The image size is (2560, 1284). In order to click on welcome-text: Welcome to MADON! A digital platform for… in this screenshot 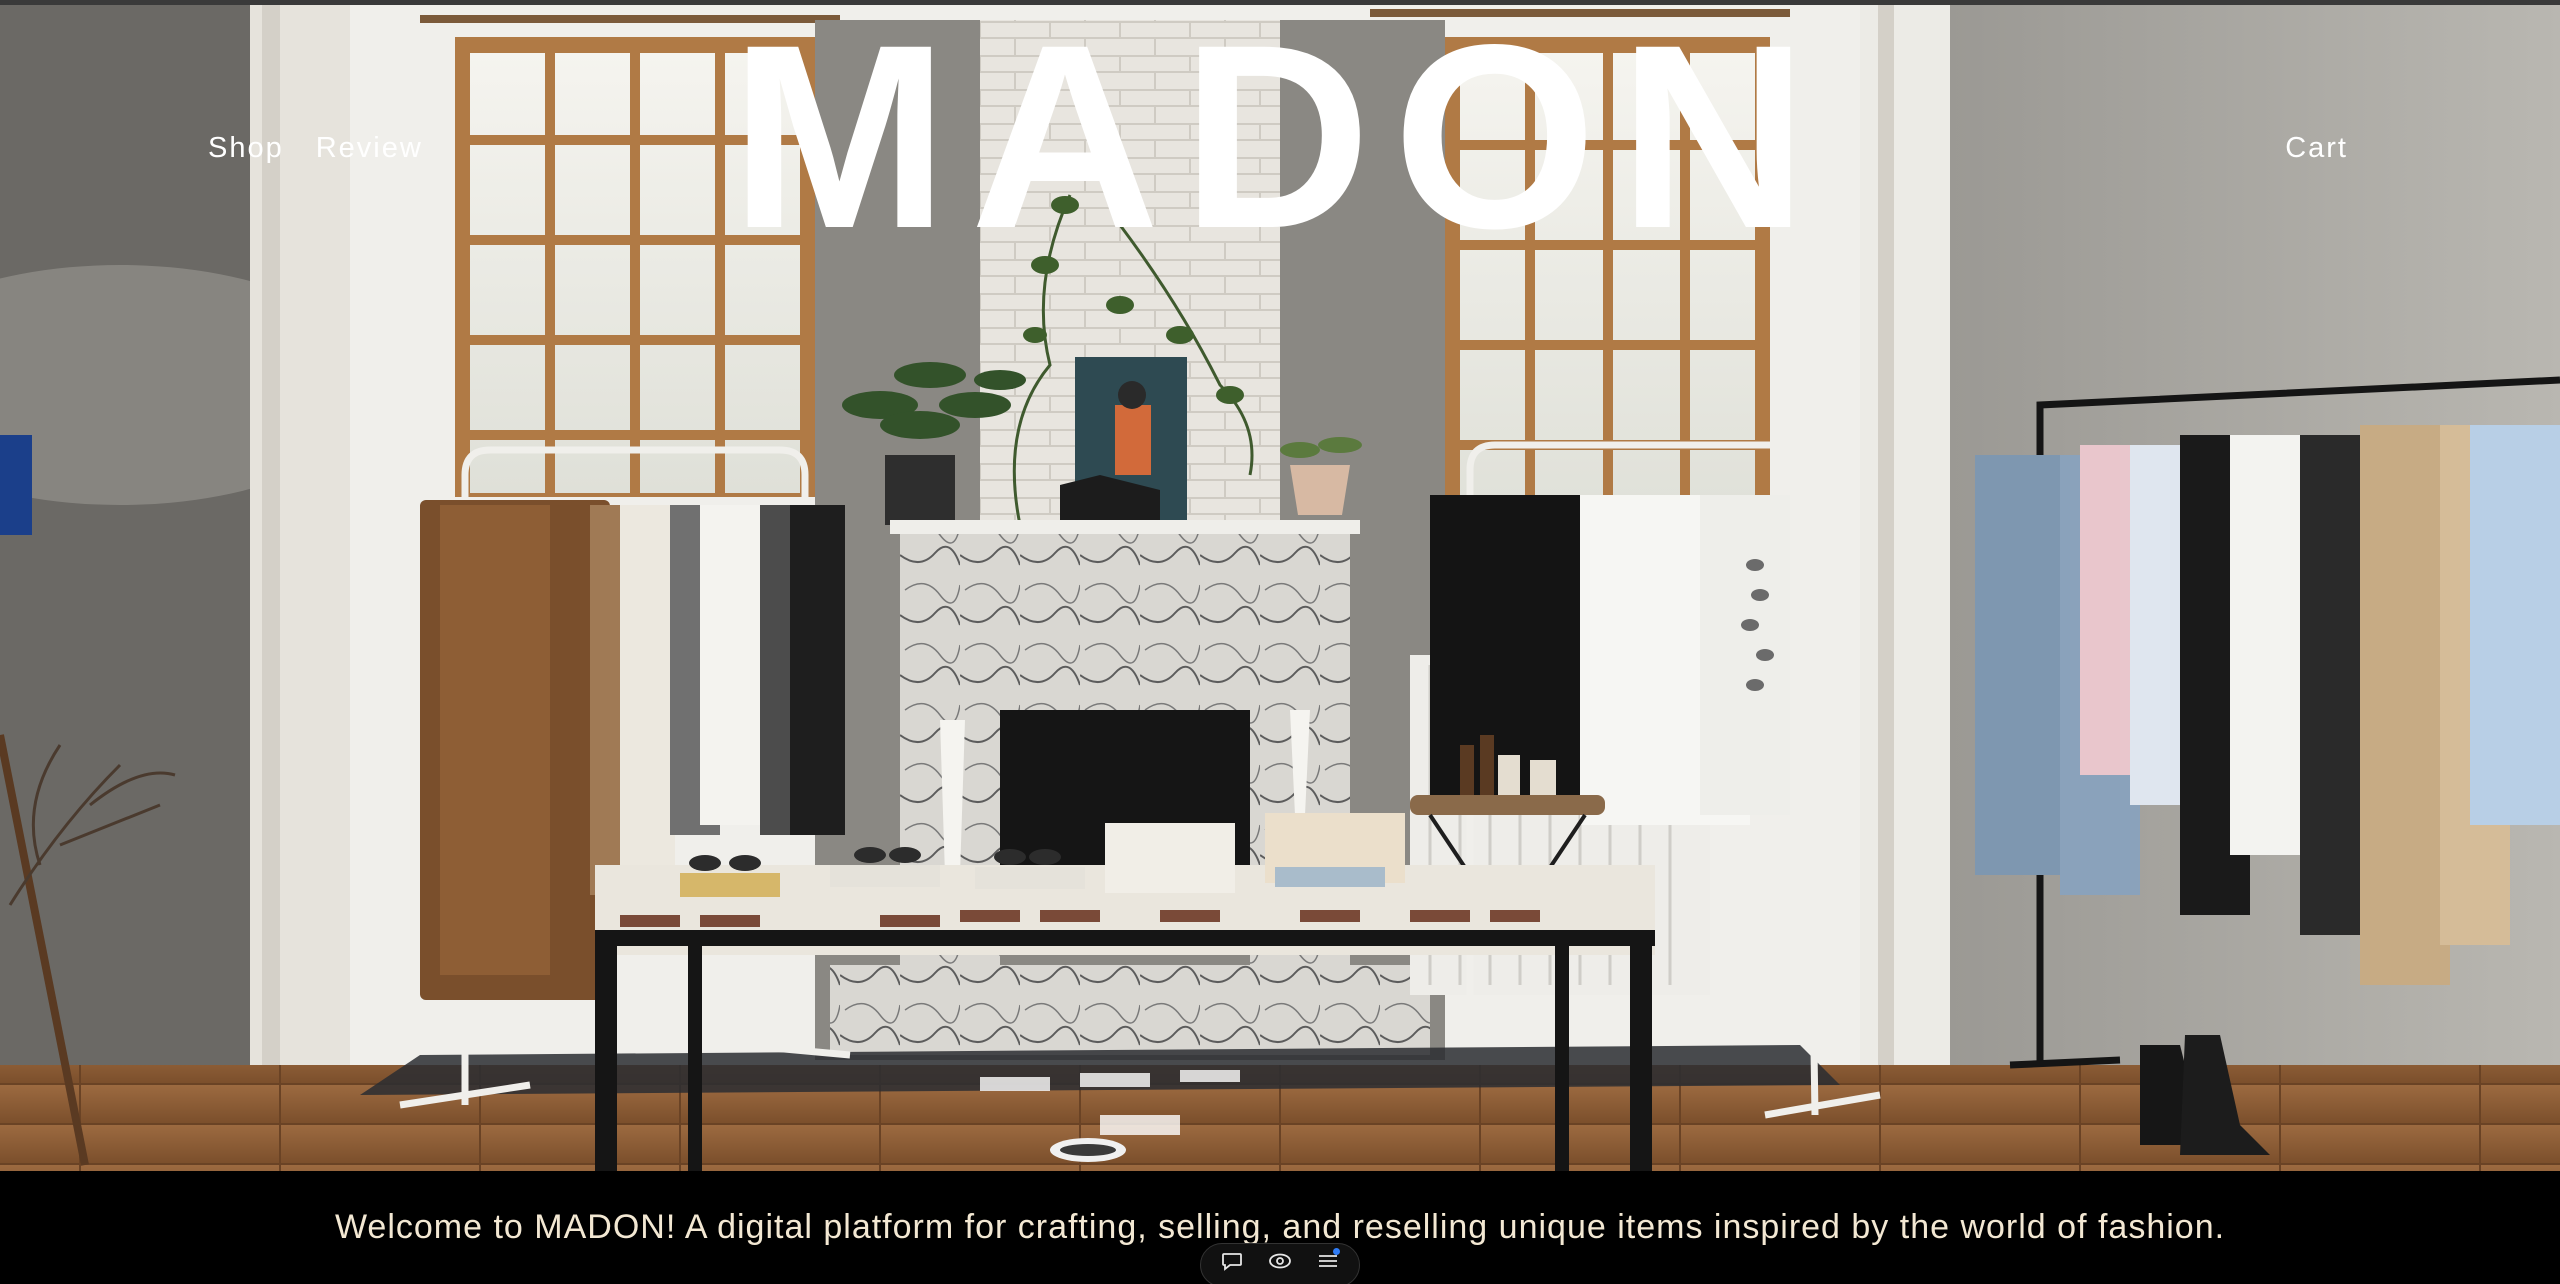, I will do `click(1280, 1227)`.